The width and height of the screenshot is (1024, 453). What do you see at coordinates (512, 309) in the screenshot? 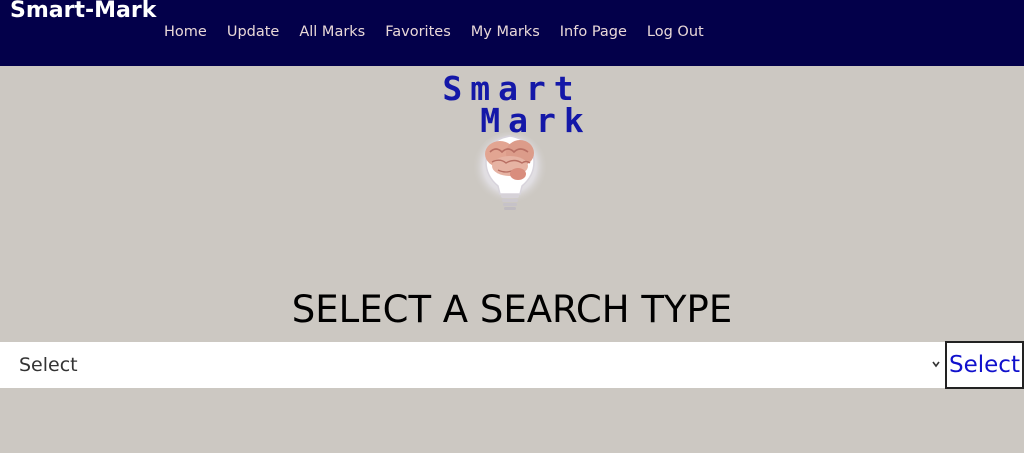
I see `page-title: SELECT A SEARCH TYPE` at bounding box center [512, 309].